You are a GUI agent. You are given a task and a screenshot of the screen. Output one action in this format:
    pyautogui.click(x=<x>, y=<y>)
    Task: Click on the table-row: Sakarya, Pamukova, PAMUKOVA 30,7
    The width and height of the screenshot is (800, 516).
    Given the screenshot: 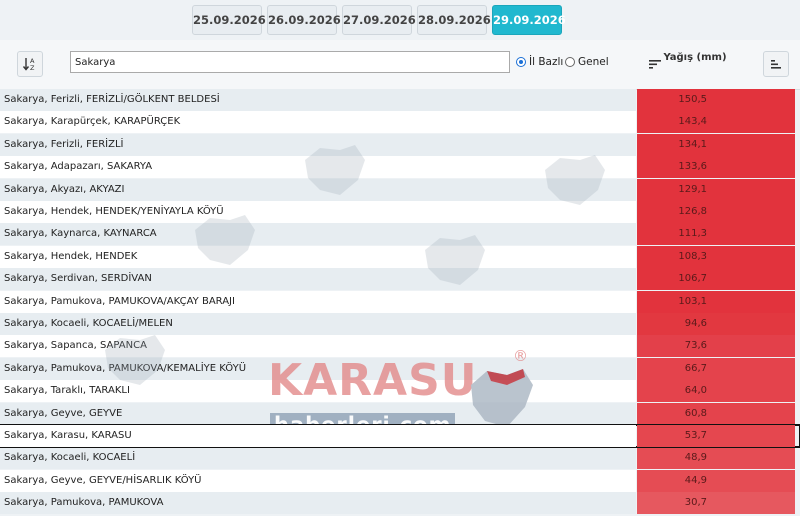 What is the action you would take?
    pyautogui.click(x=400, y=503)
    